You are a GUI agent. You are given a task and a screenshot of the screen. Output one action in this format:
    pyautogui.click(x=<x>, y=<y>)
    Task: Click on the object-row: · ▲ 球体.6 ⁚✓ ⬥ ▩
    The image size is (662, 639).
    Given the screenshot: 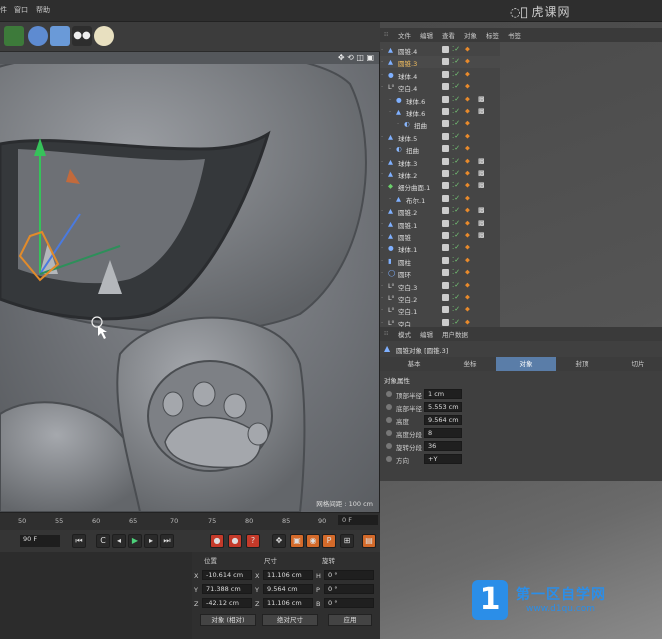 What is the action you would take?
    pyautogui.click(x=440, y=112)
    